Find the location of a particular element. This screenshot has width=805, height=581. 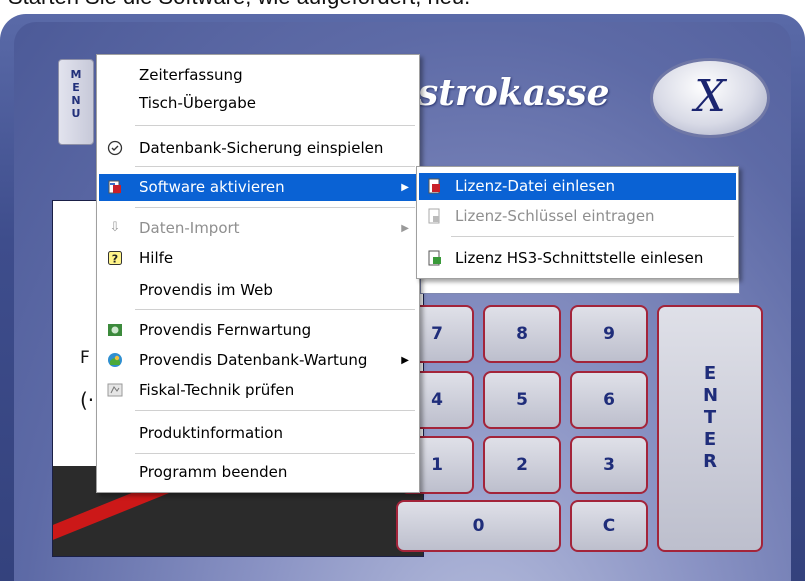

database-maintenance-icon is located at coordinates (115, 360).